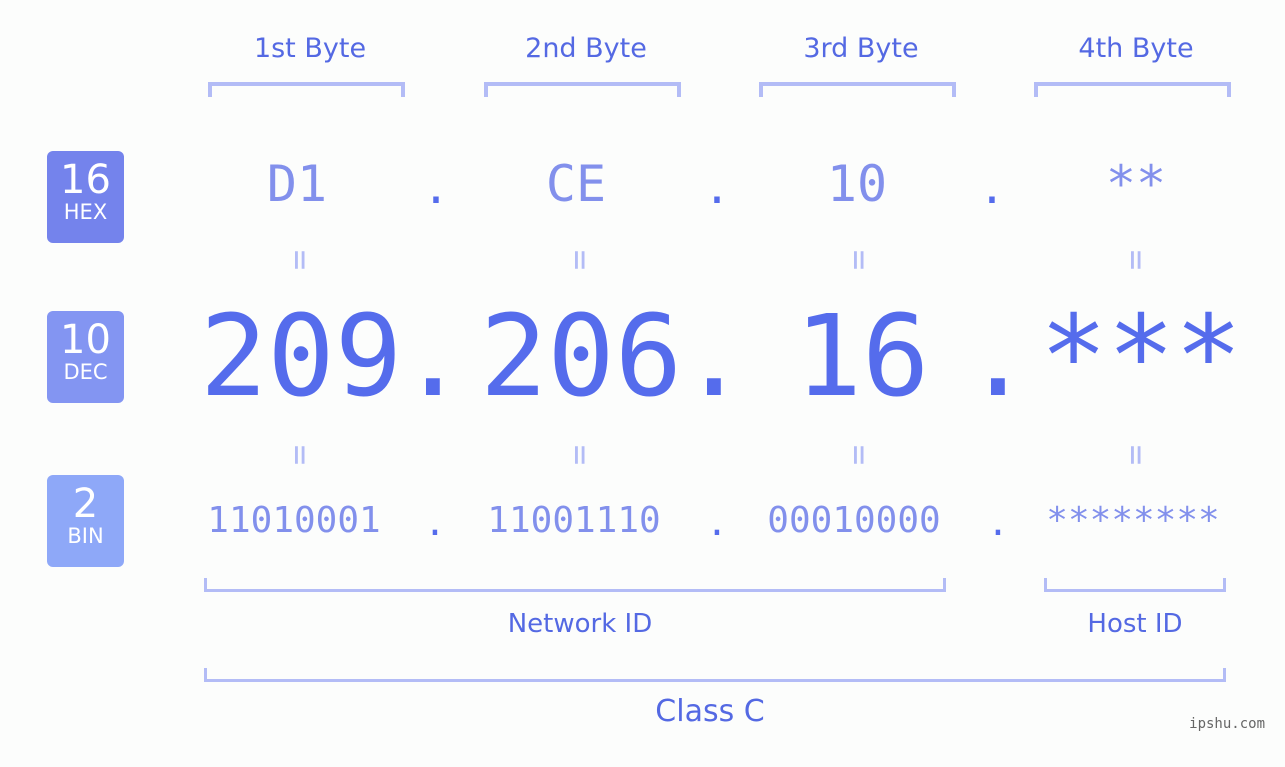 This screenshot has width=1285, height=767. Describe the element at coordinates (710, 711) in the screenshot. I see `class-label: Class C` at that location.